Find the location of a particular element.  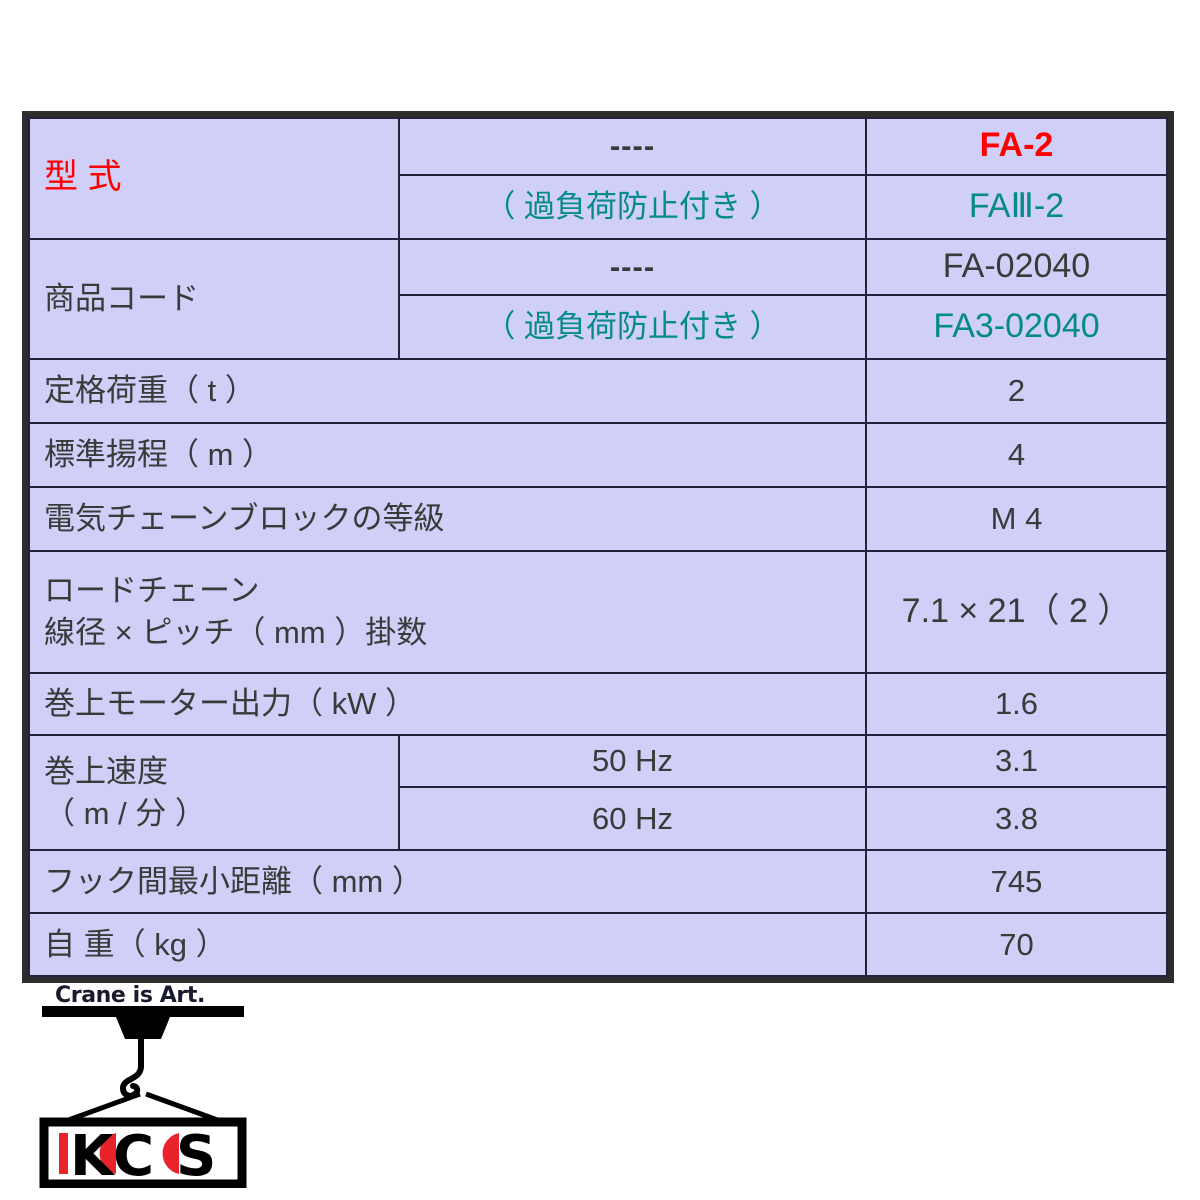

value-text: FAⅢ-2 is located at coordinates (1016, 205).